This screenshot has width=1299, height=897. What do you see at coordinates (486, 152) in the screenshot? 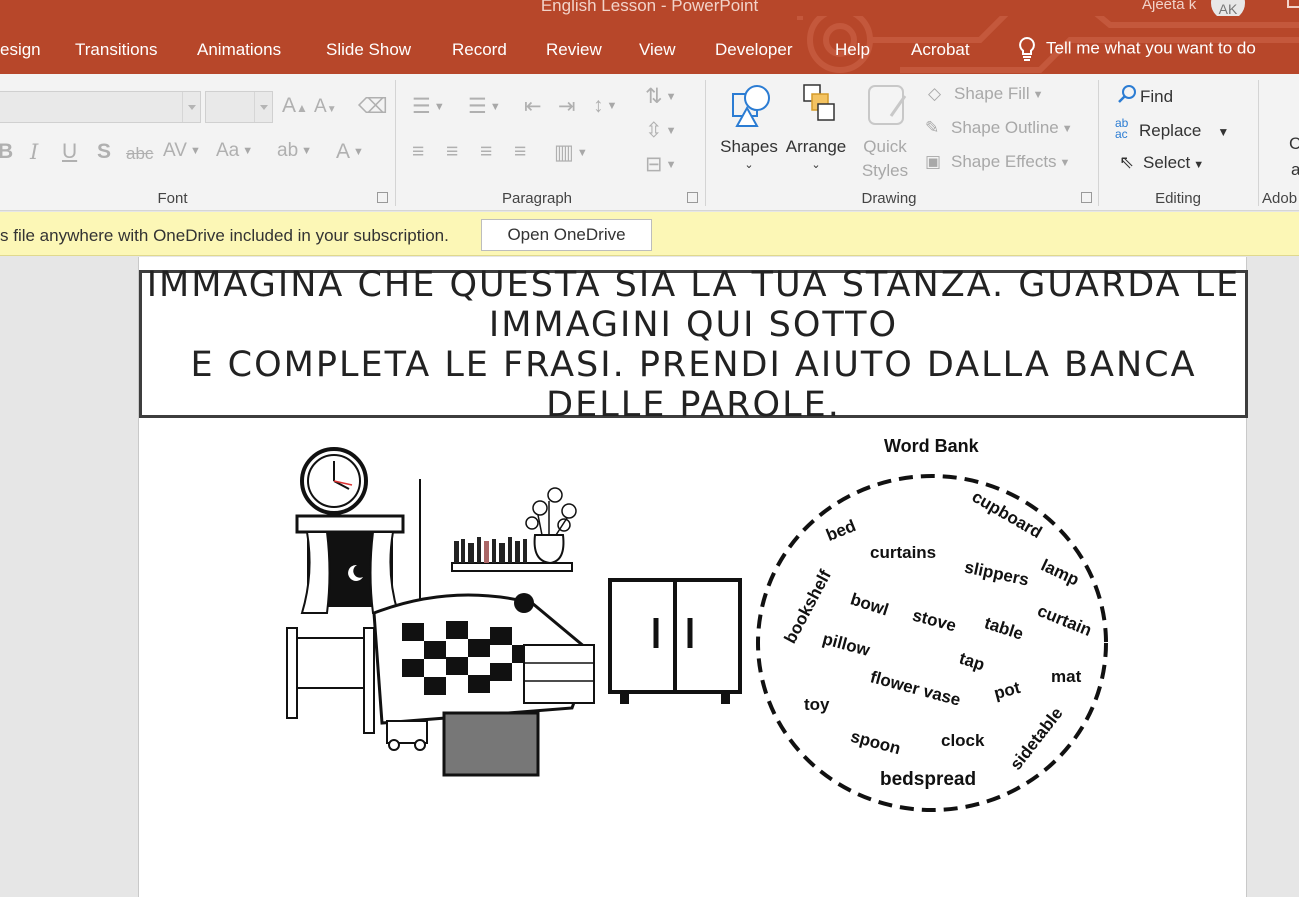
I see `align-right-icon: ≡` at bounding box center [486, 152].